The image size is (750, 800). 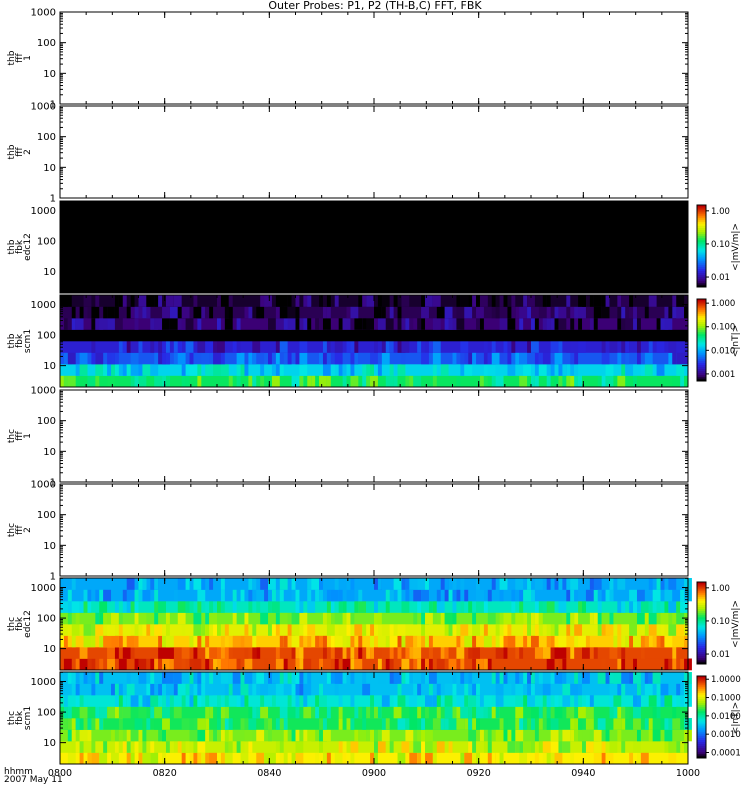 What do you see at coordinates (736, 718) in the screenshot?
I see `colorbar-label: <|nT|>` at bounding box center [736, 718].